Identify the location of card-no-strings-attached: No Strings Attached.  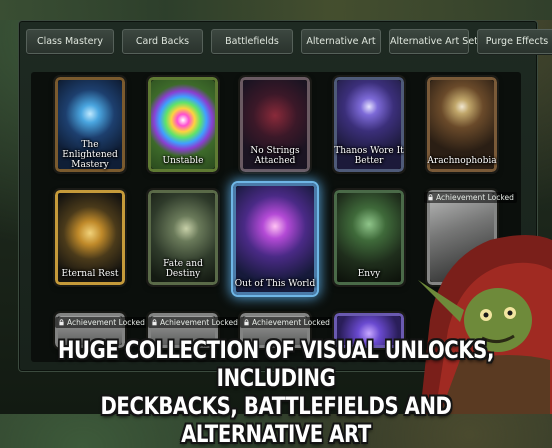
(275, 124).